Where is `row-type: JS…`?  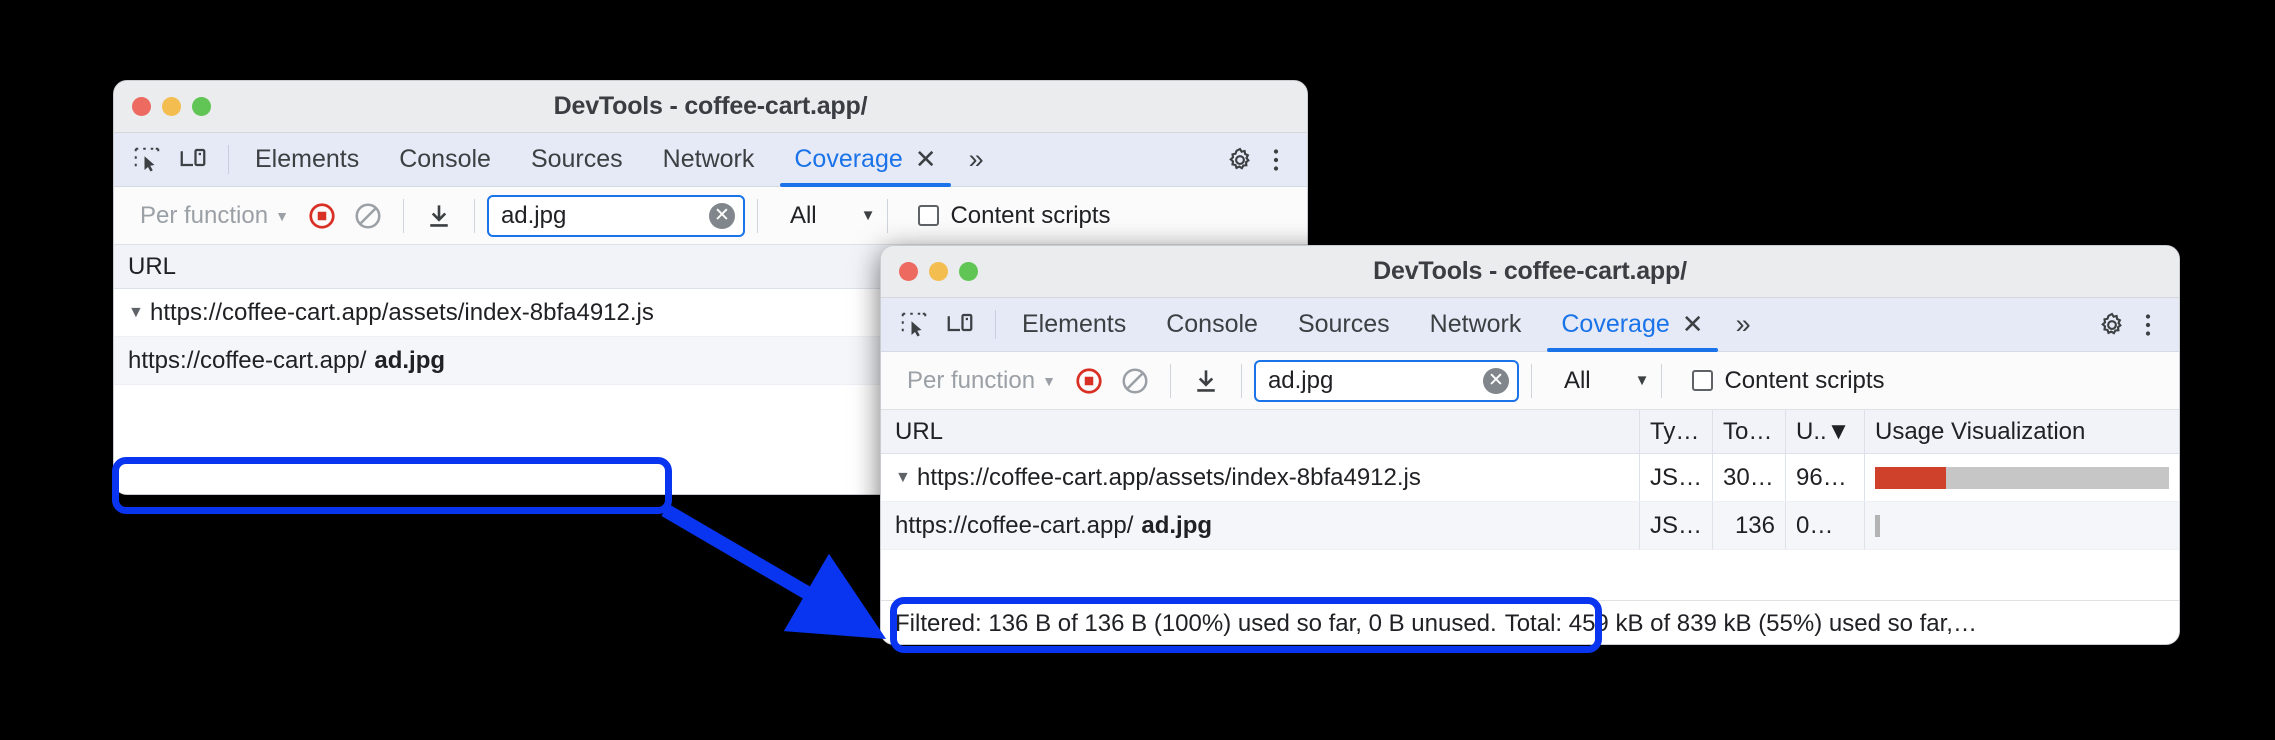
row-type: JS… is located at coordinates (1676, 477).